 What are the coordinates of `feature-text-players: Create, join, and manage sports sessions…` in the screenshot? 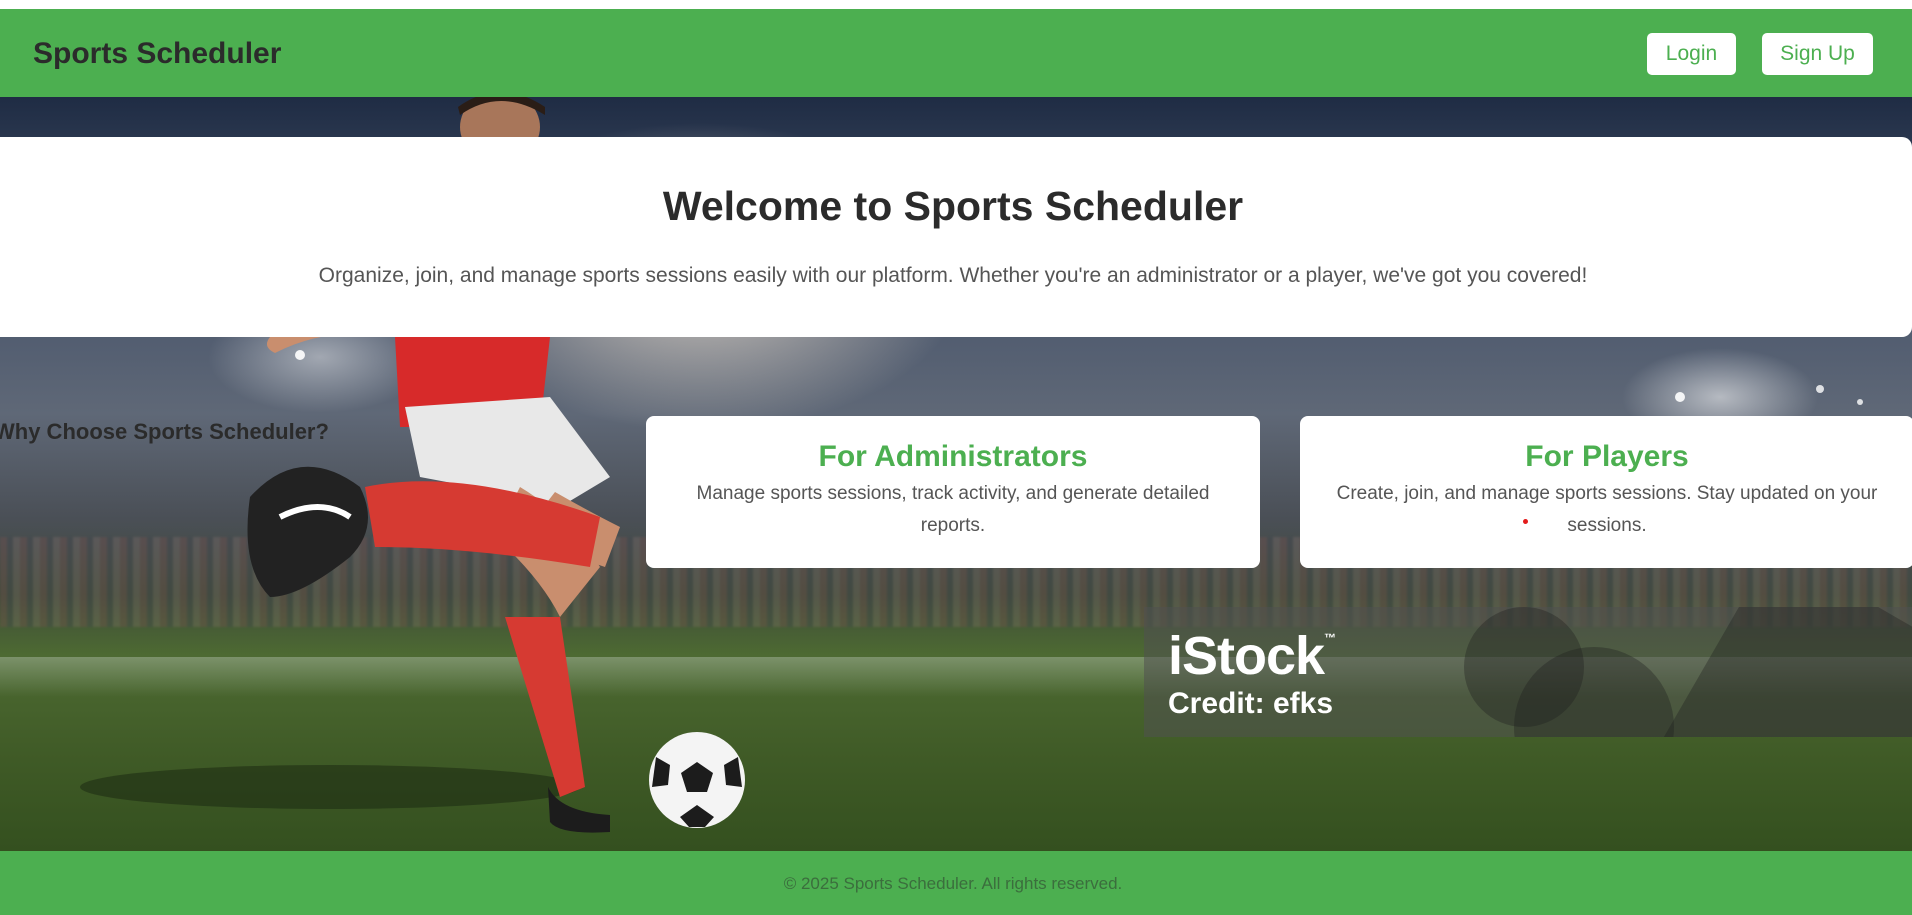 It's located at (1607, 509).